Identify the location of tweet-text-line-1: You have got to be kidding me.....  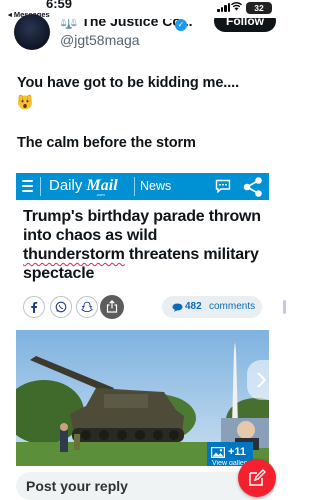
(128, 83).